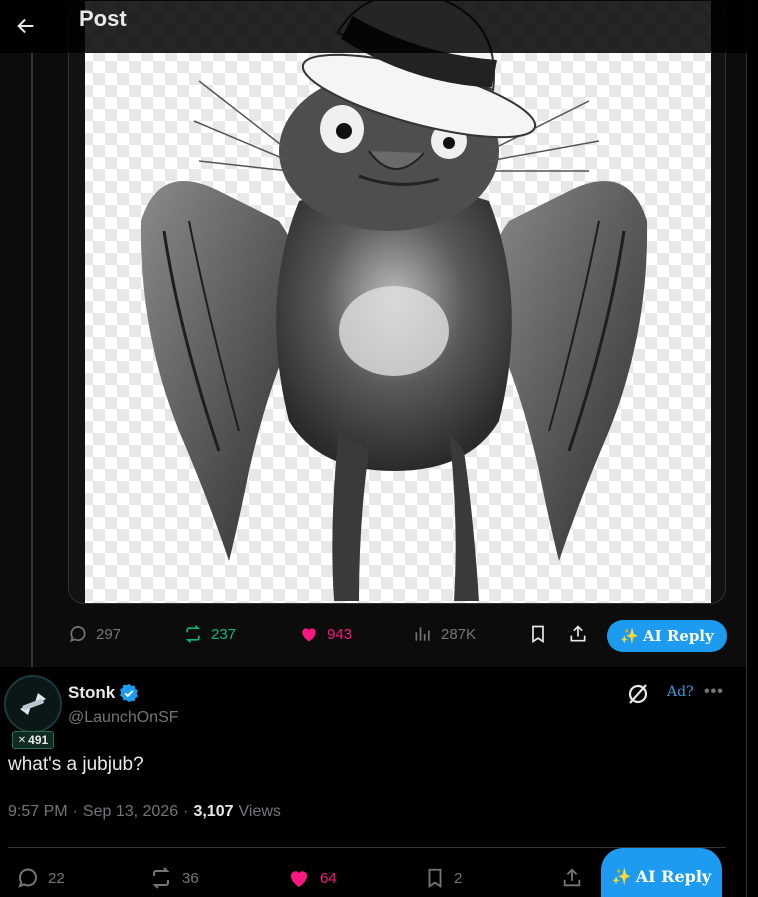 The image size is (758, 897). What do you see at coordinates (130, 812) in the screenshot?
I see `post-date: Sep 13, 2026` at bounding box center [130, 812].